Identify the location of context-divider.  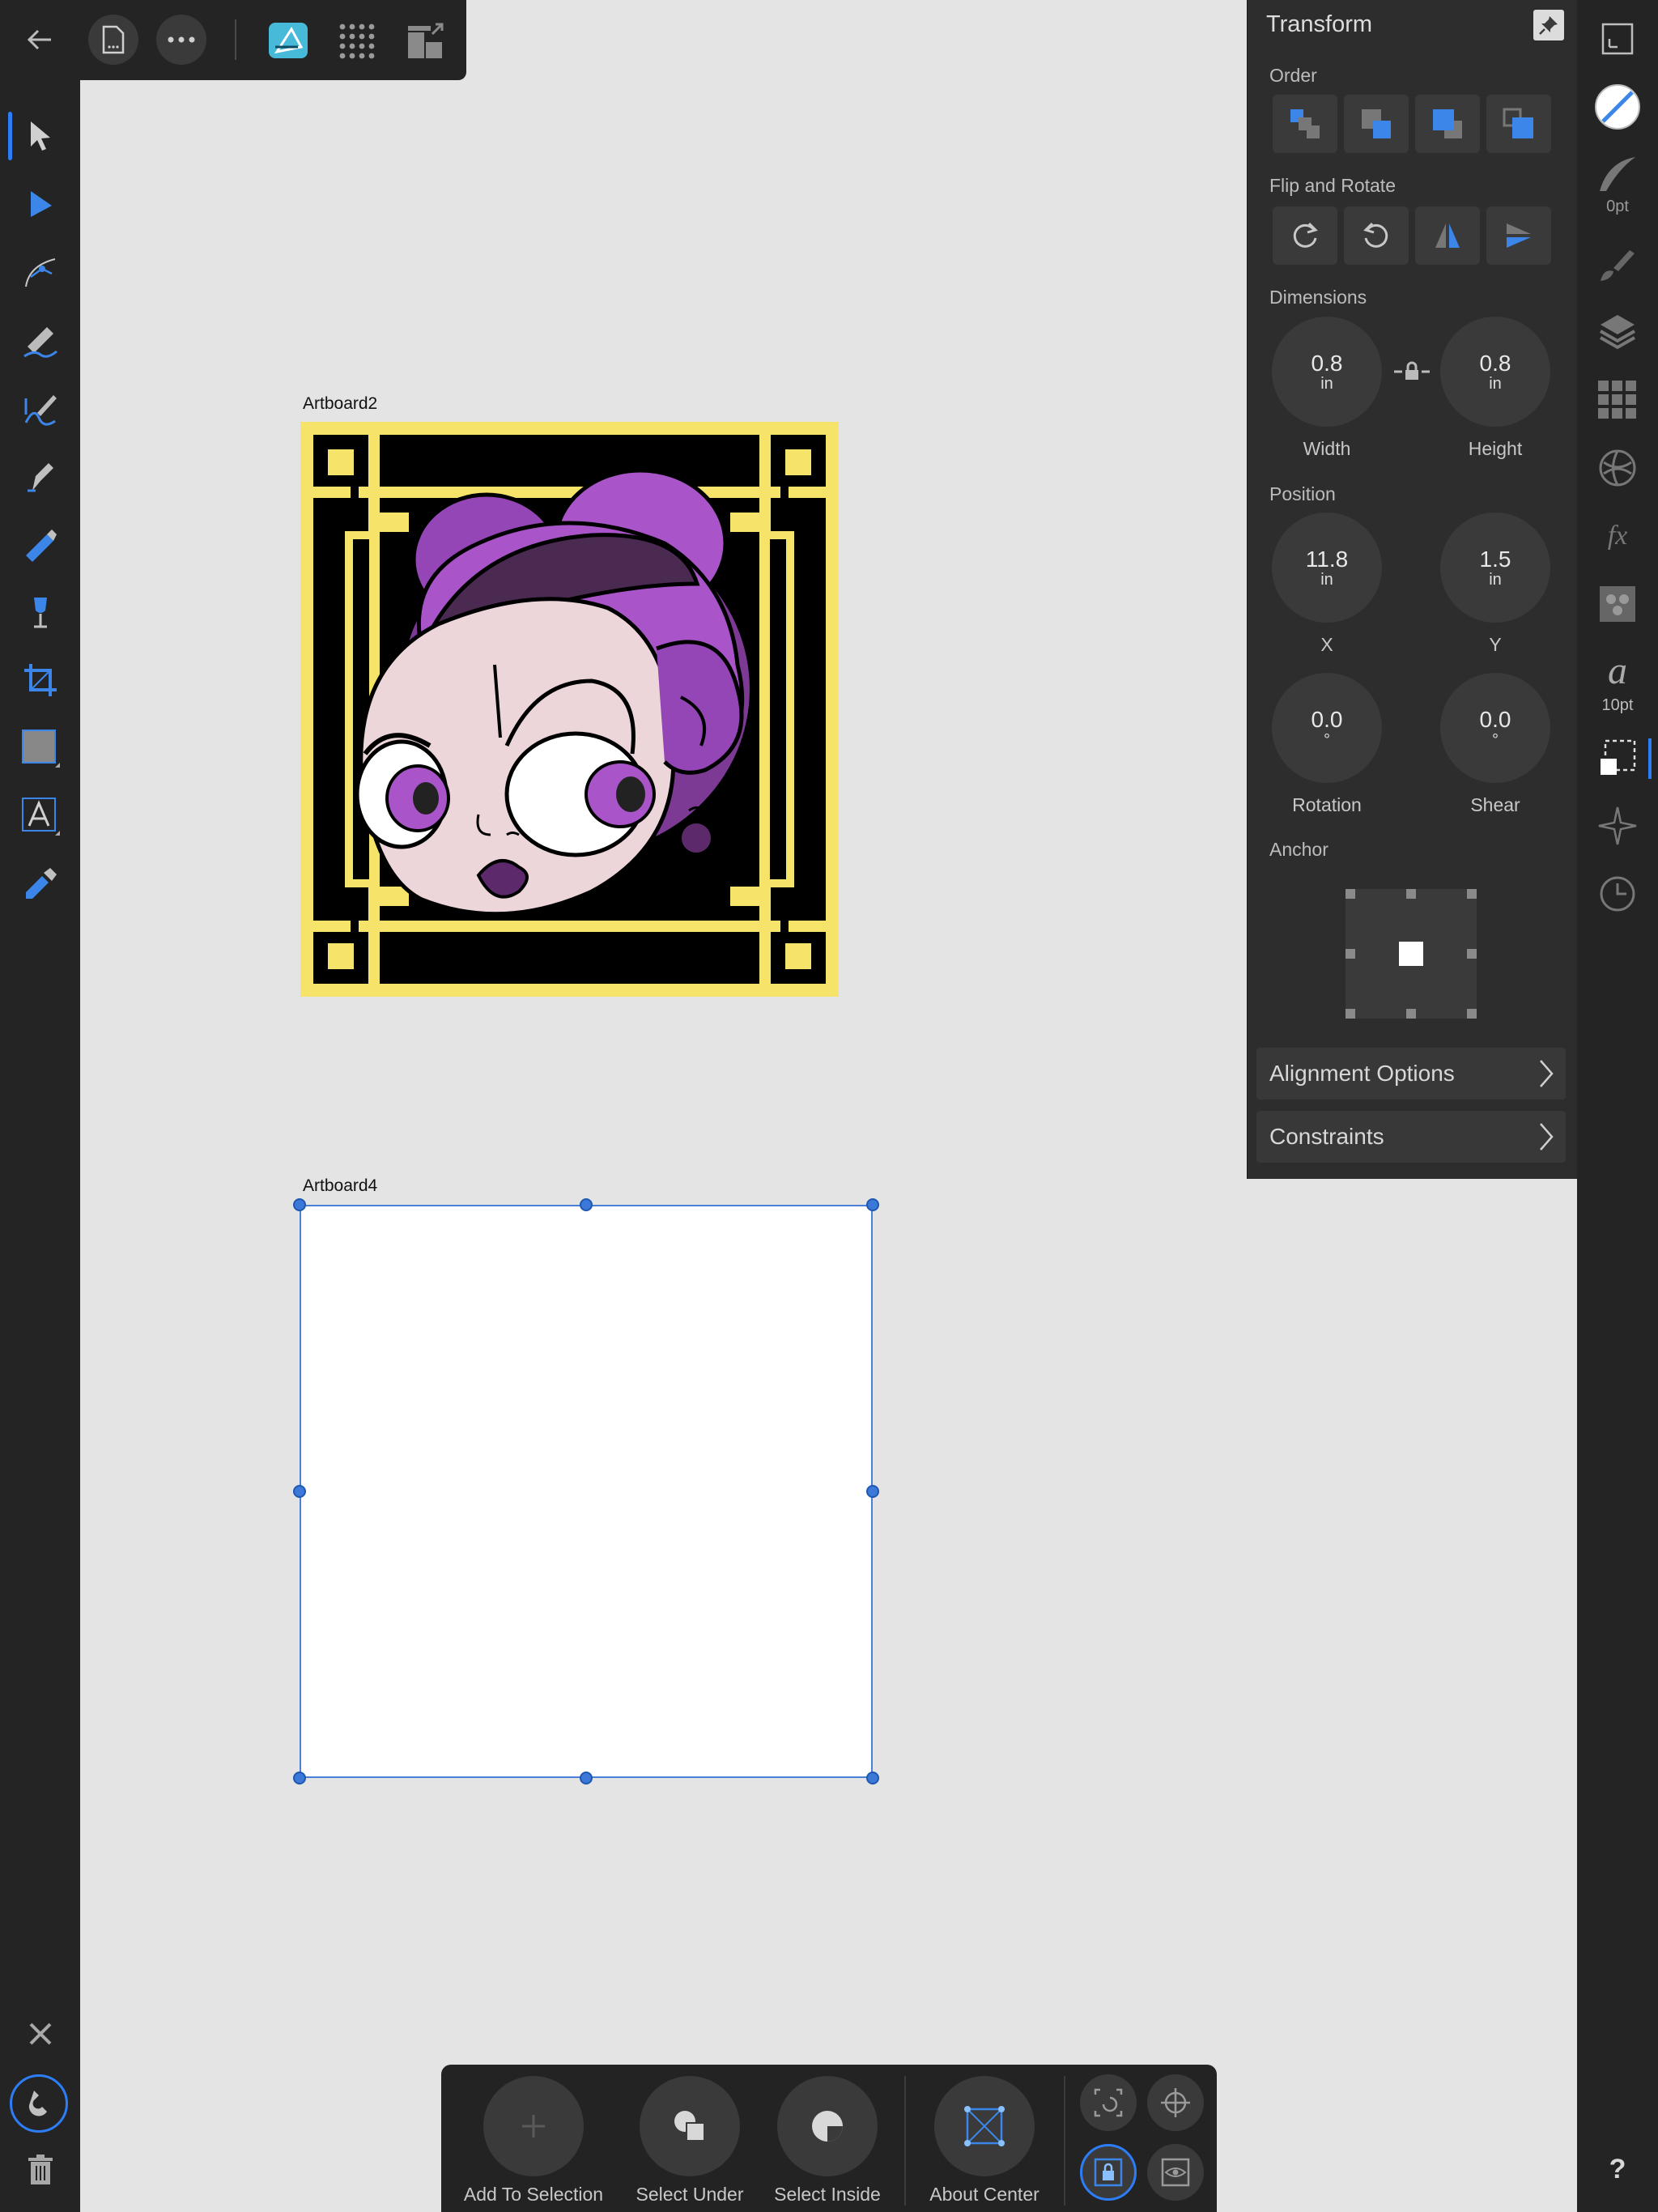
(1064, 2141).